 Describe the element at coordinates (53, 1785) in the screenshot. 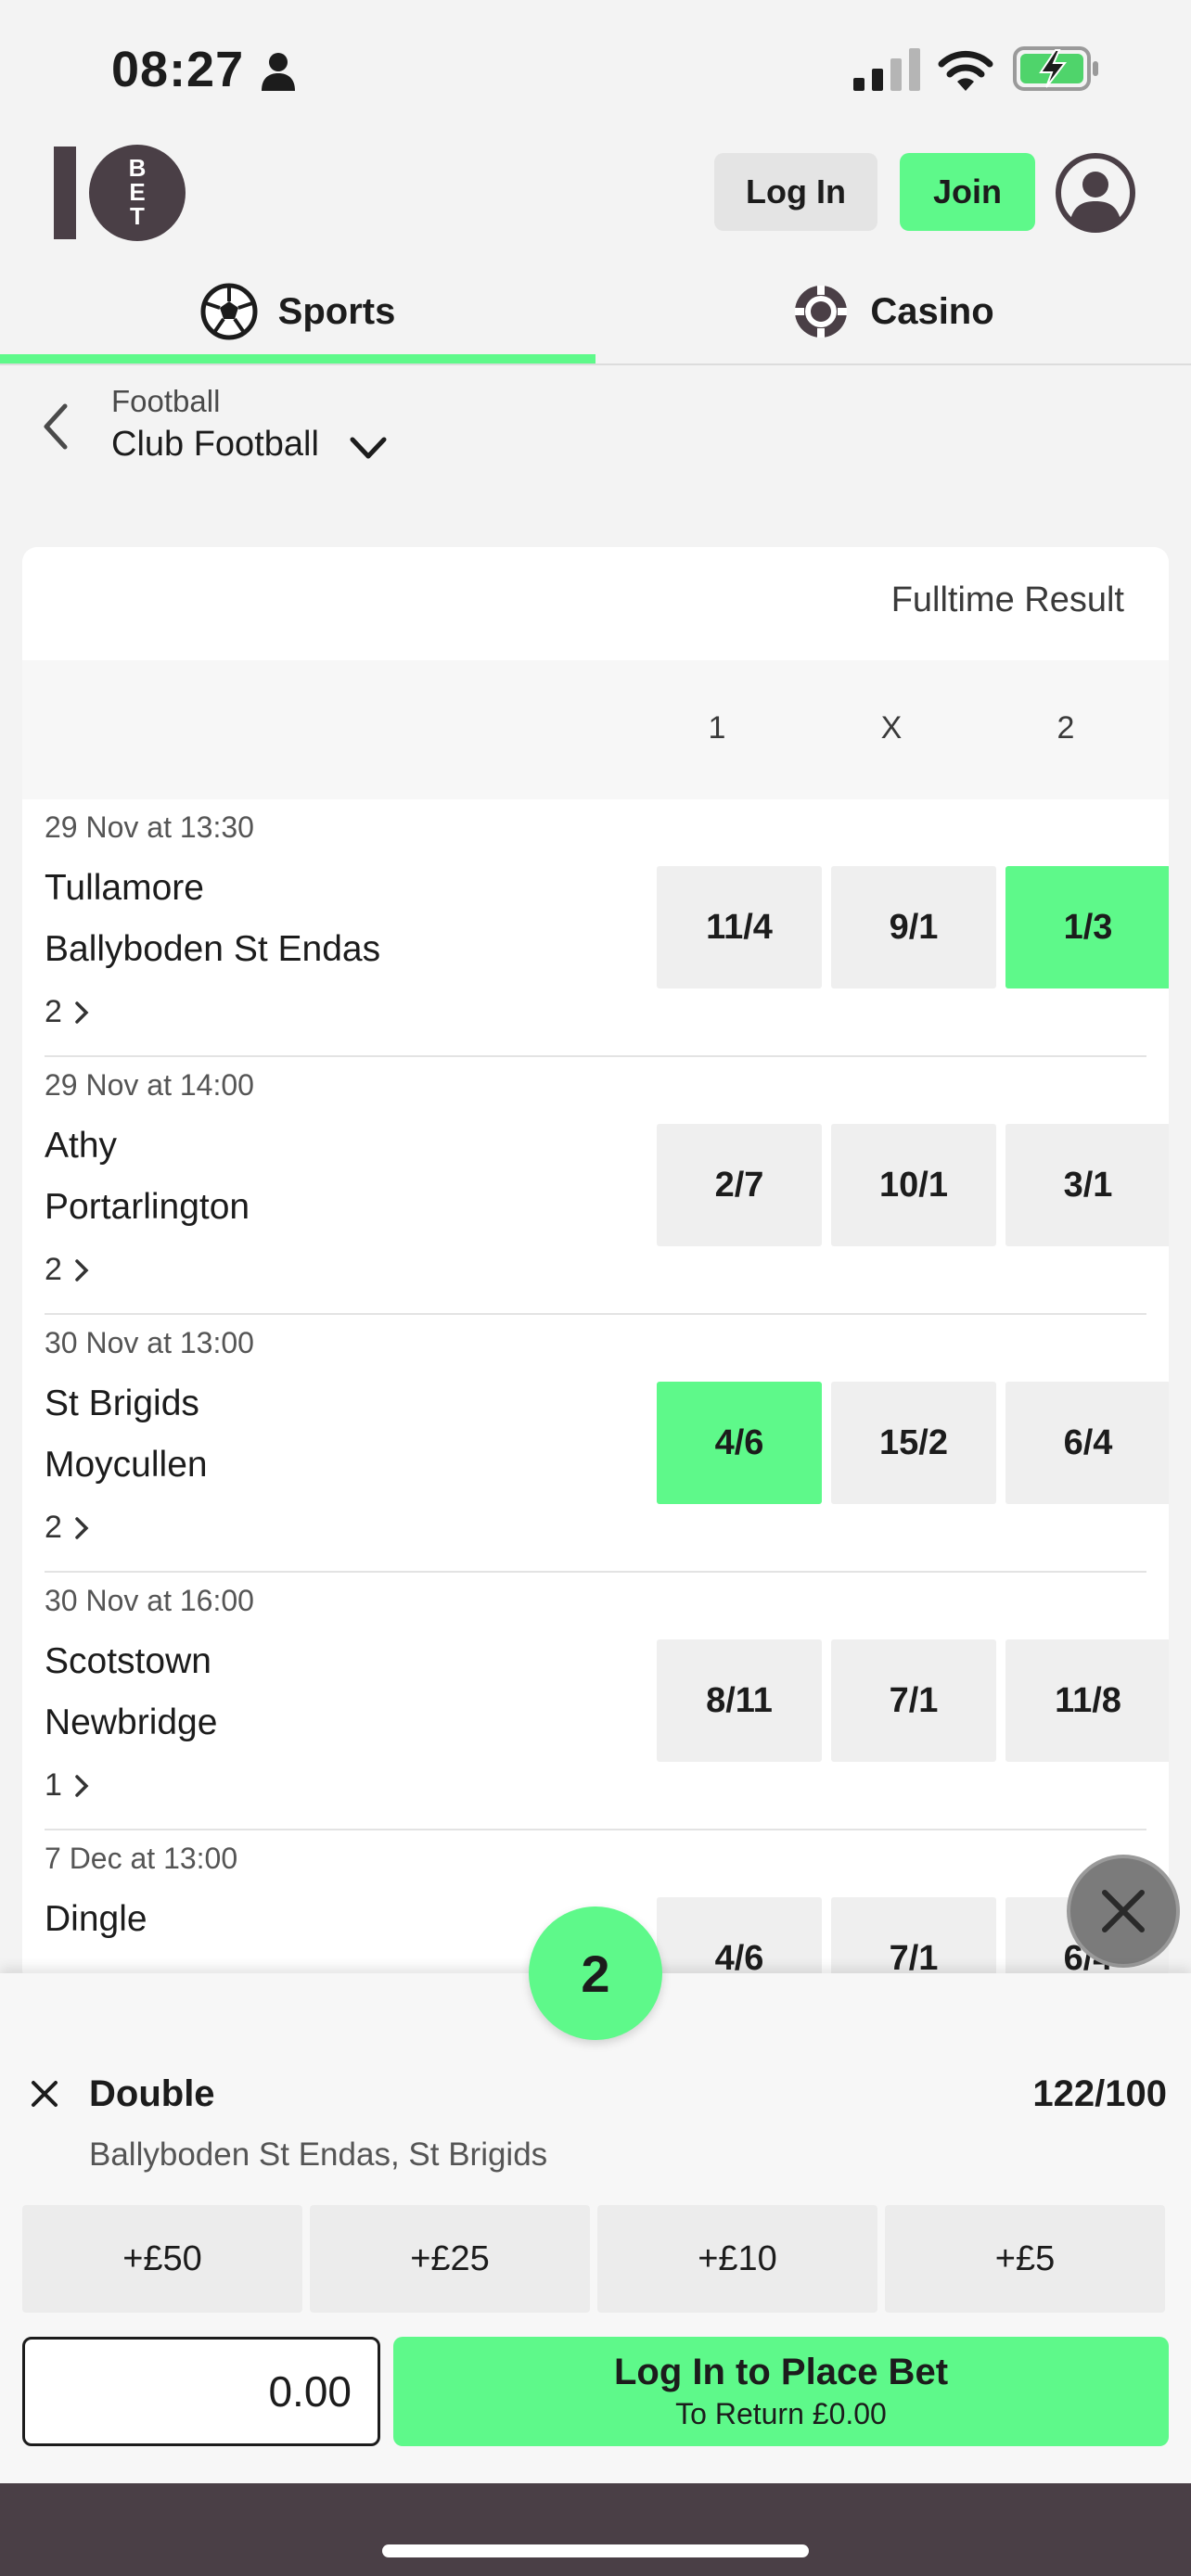

I see `markets-count-value: 1` at that location.